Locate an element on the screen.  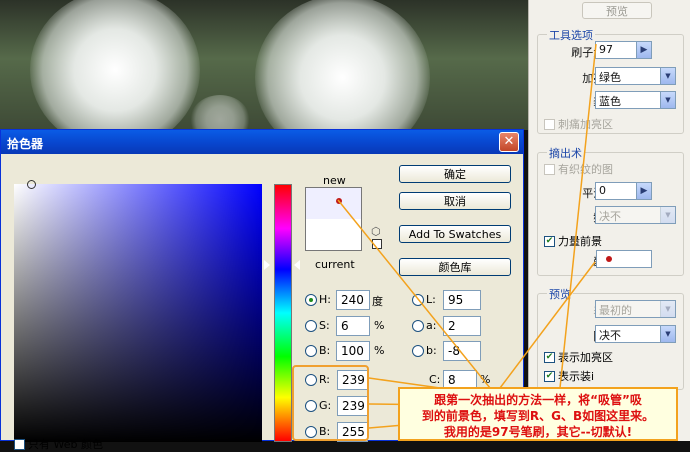
callout-line-1: 跟第一次抽出的方法一样，将“吸管”吸 is located at coordinates (538, 400).